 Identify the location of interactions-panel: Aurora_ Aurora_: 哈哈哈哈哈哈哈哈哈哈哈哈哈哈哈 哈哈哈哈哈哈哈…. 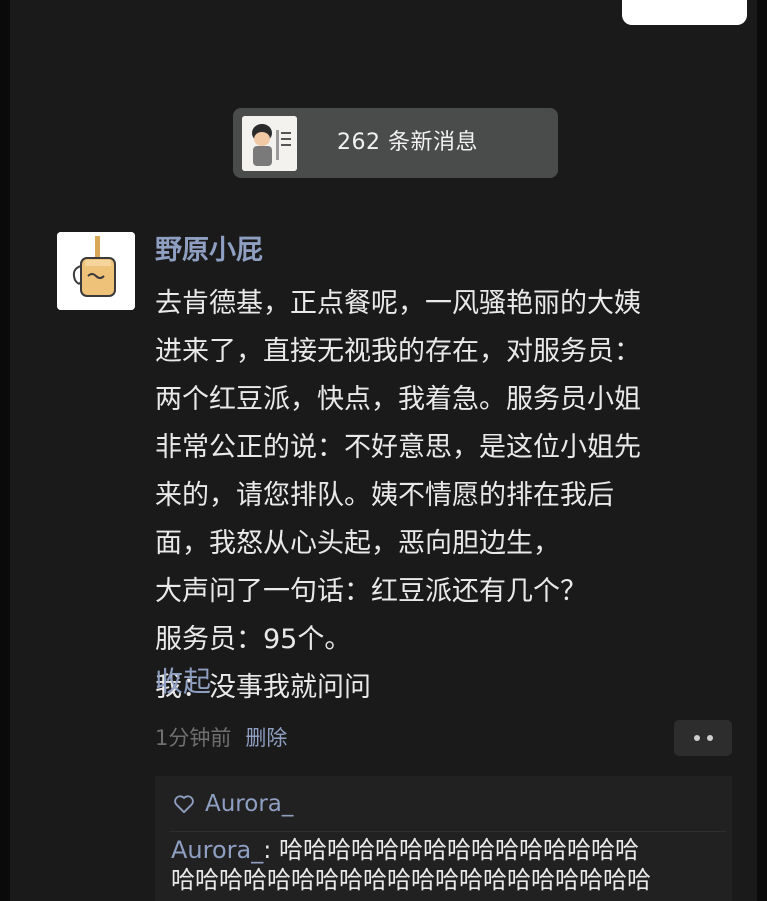
(443, 838).